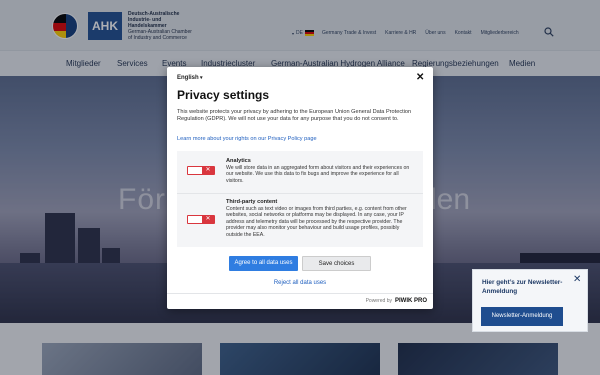  I want to click on newsletter-signup-button: Newsletter-Anmeldung, so click(522, 316).